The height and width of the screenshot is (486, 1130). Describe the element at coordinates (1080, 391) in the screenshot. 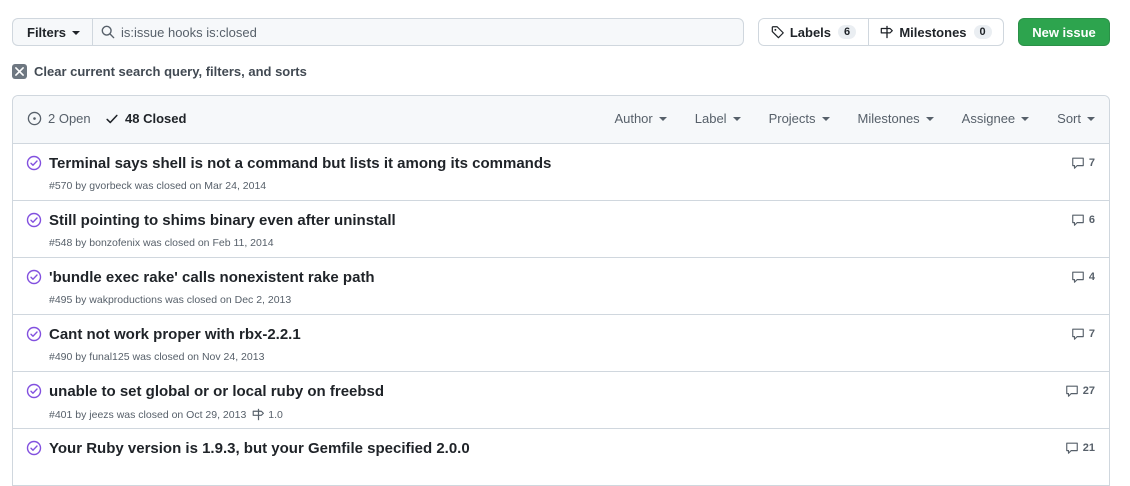

I see `comments-link: 27` at that location.